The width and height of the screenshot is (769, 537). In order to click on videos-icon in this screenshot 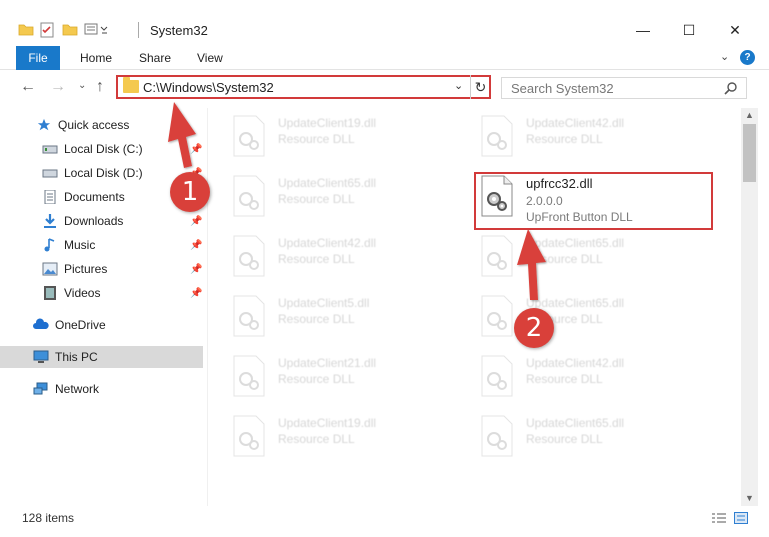, I will do `click(50, 293)`.